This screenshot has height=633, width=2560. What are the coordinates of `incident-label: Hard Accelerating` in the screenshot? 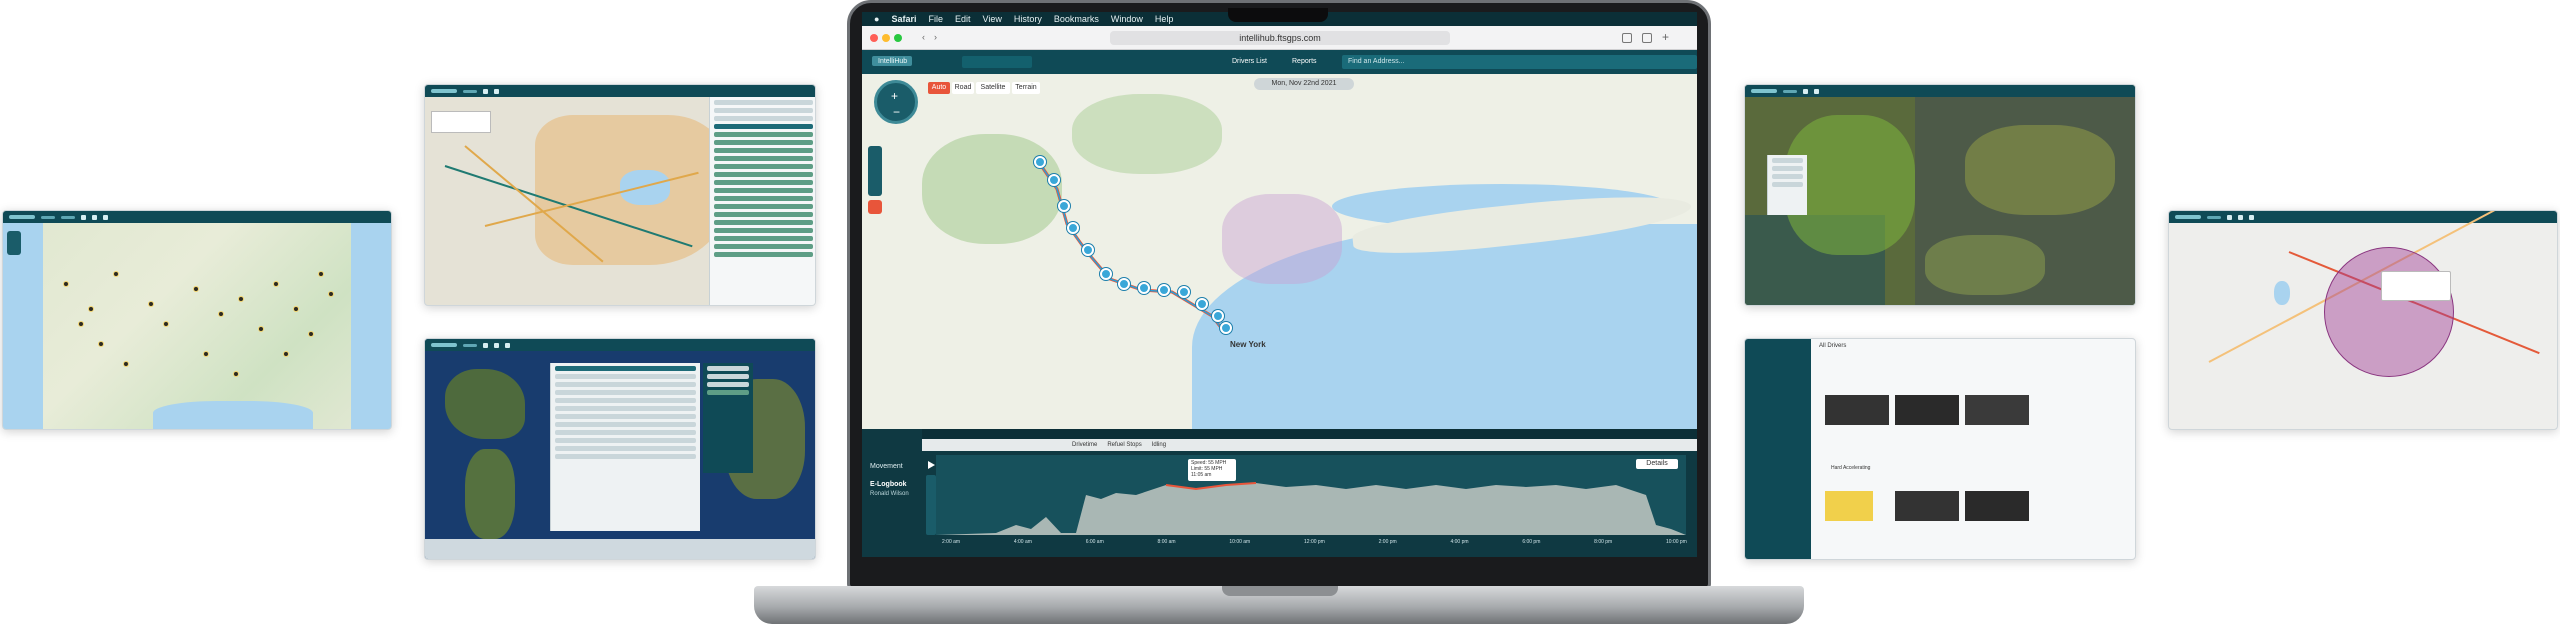 It's located at (1851, 468).